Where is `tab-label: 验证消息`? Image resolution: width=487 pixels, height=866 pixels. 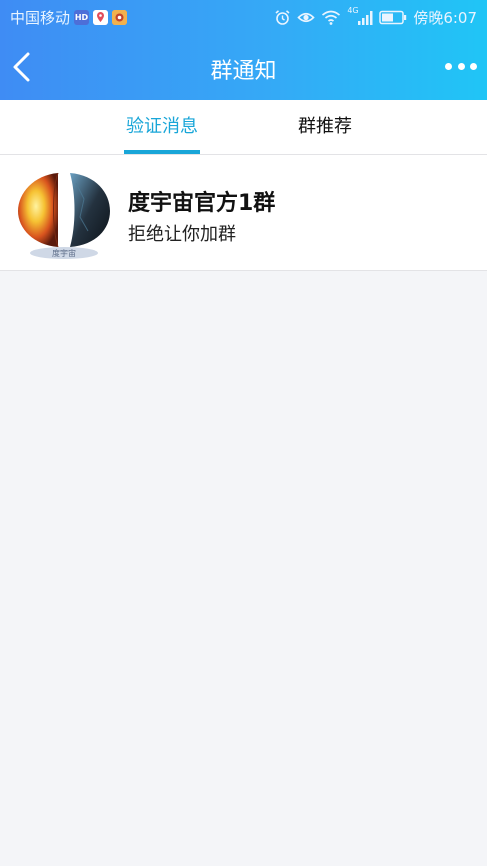 tab-label: 验证消息 is located at coordinates (162, 126).